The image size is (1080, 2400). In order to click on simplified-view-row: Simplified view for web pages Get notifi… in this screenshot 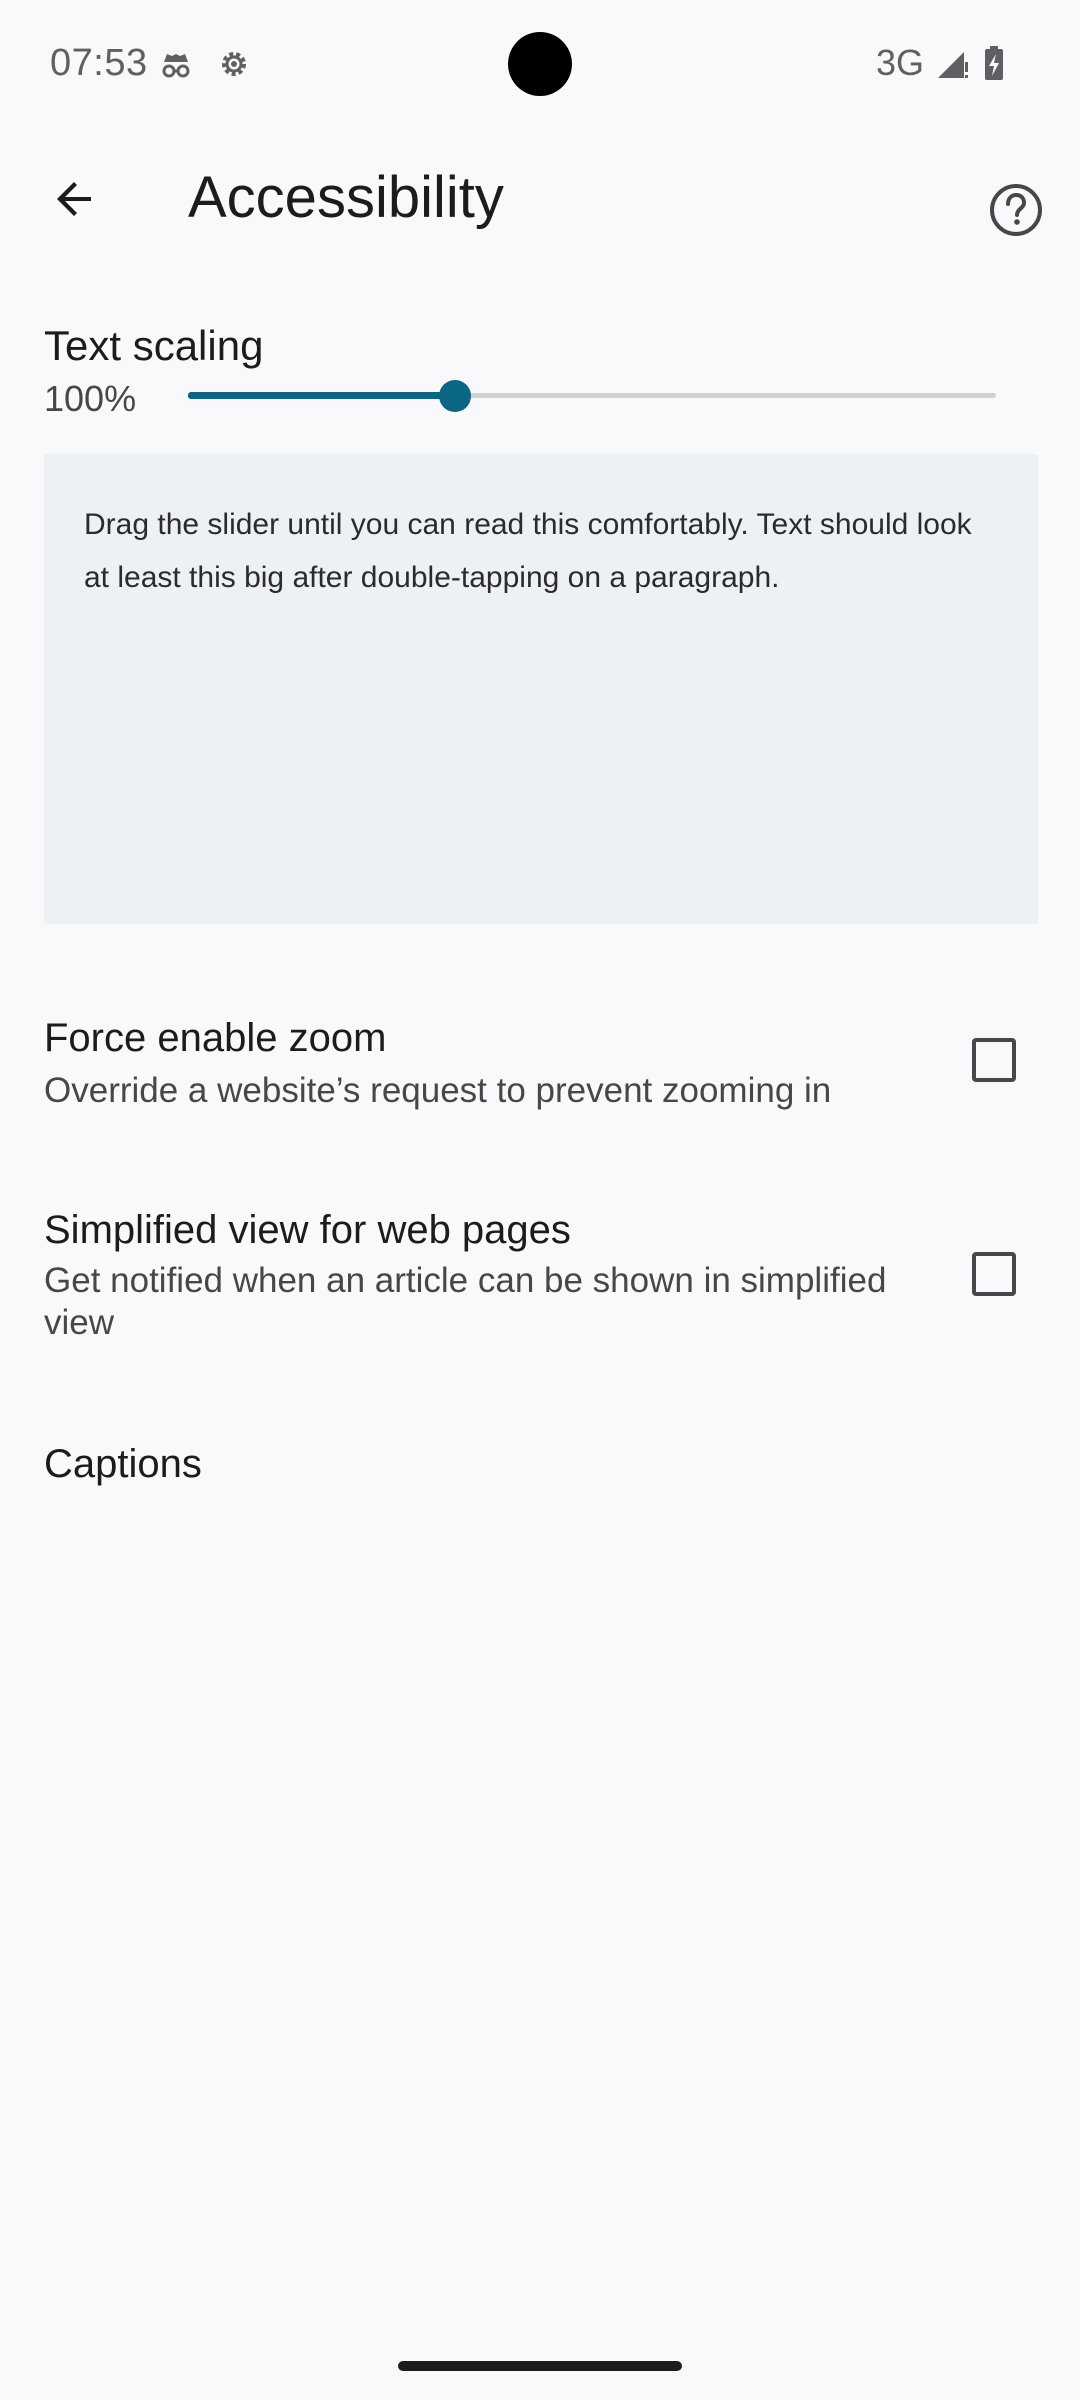, I will do `click(540, 1275)`.